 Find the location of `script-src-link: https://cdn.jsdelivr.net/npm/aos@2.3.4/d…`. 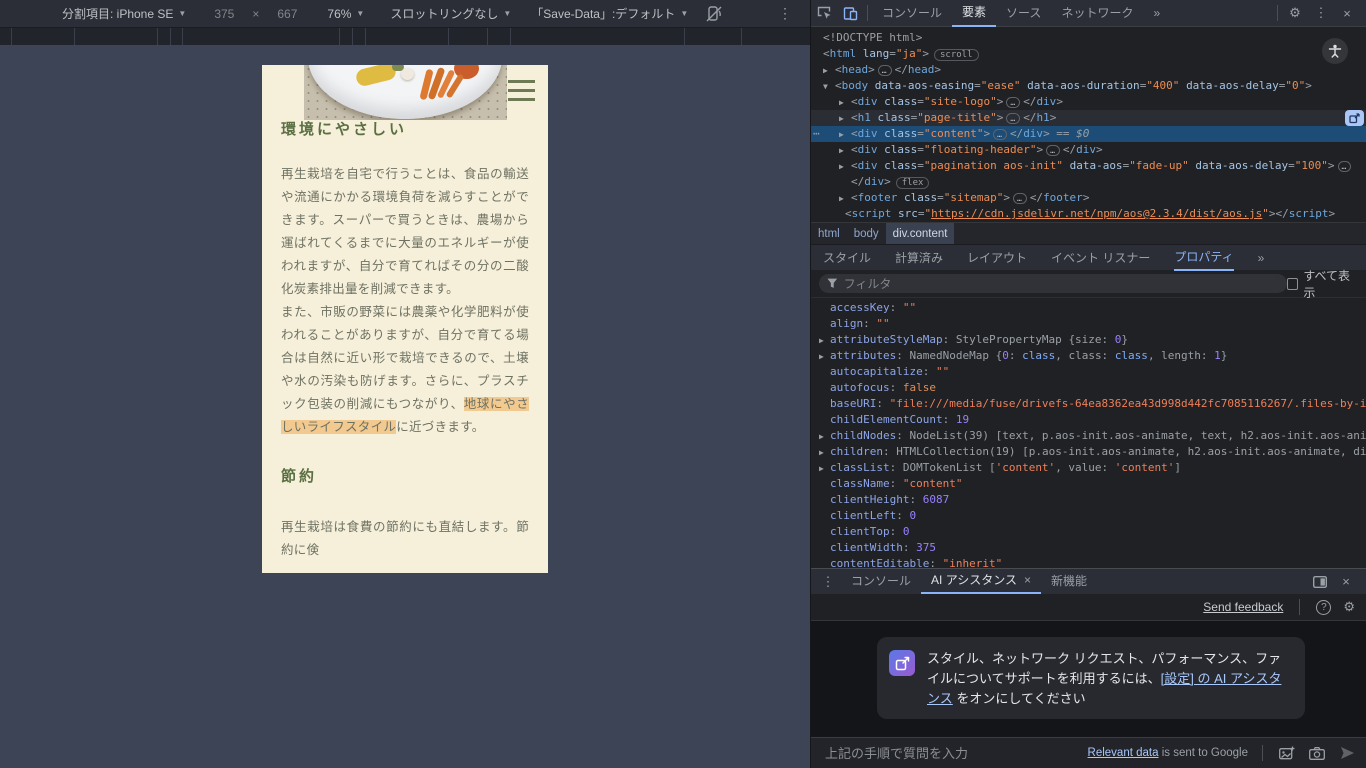

script-src-link: https://cdn.jsdelivr.net/npm/aos@2.3.4/d… is located at coordinates (1096, 213).